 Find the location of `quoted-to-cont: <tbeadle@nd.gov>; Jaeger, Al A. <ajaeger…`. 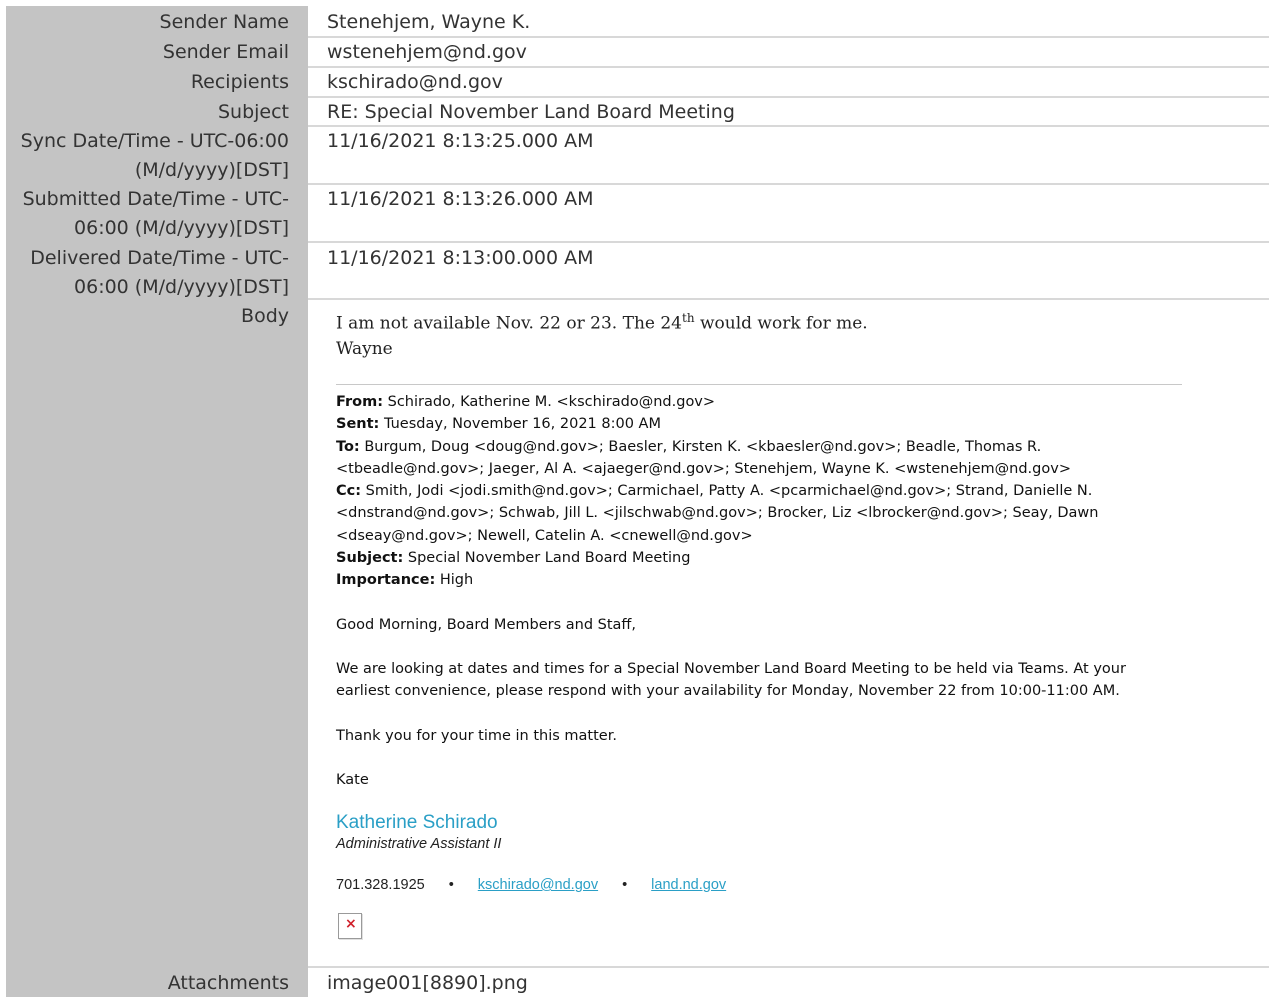

quoted-to-cont: <tbeadle@nd.gov>; Jaeger, Al A. <ajaeger… is located at coordinates (703, 468).